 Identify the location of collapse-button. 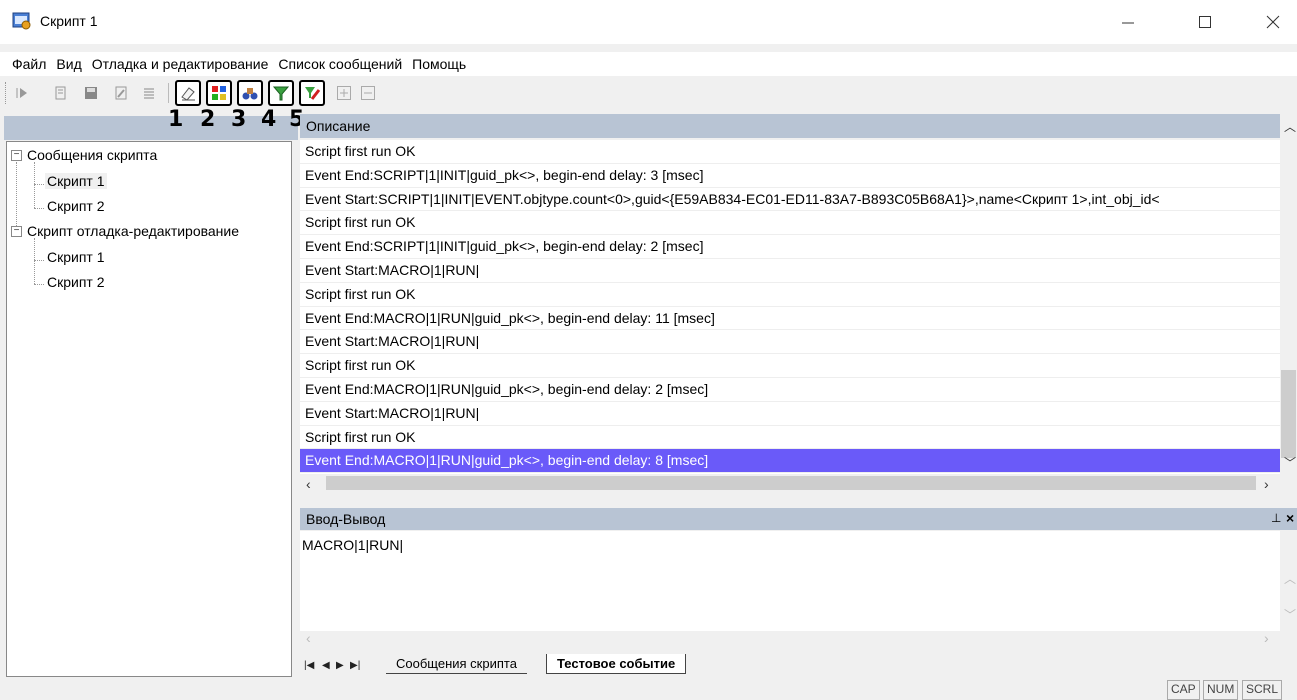
(368, 93).